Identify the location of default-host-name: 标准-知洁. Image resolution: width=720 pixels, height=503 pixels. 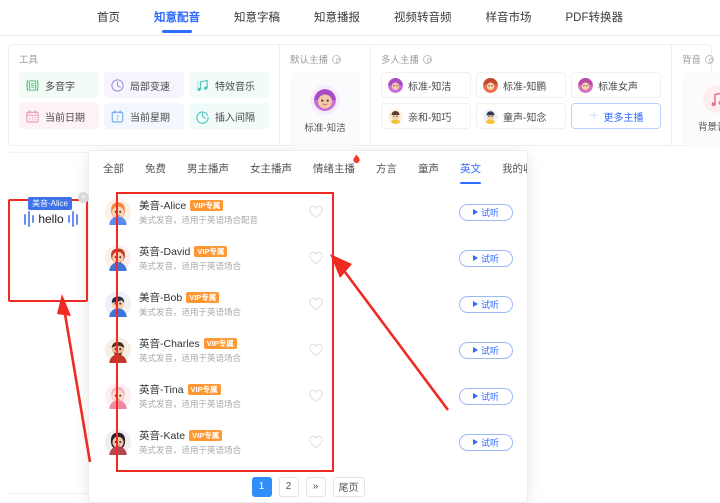
(325, 128).